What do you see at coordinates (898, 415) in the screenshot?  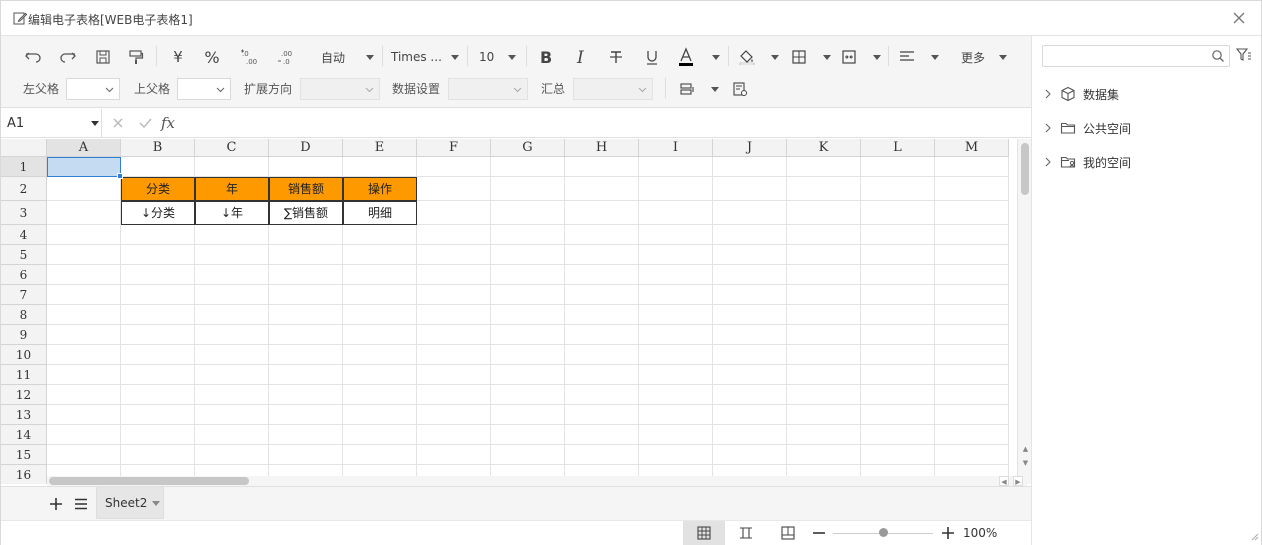 I see `cell-L13` at bounding box center [898, 415].